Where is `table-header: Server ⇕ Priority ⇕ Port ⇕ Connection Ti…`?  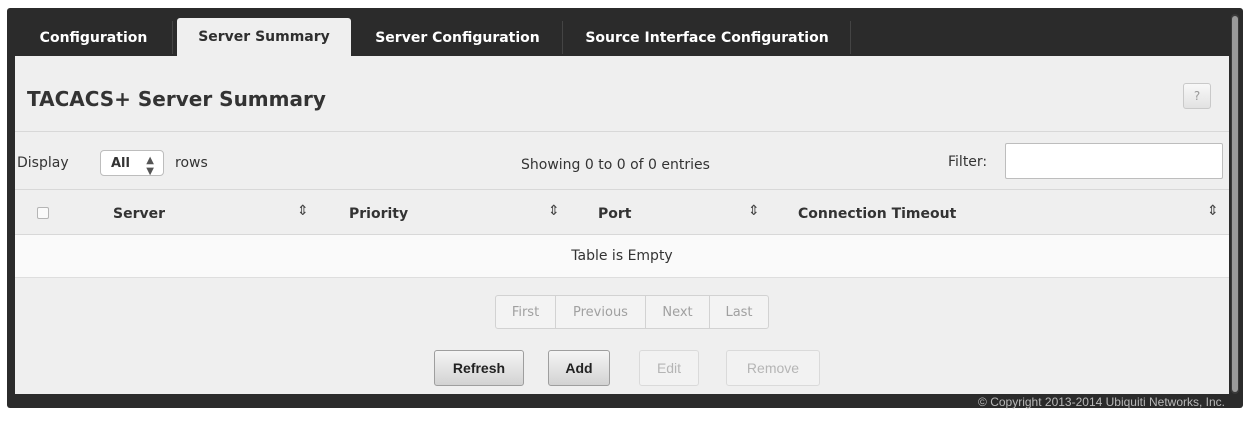
table-header: Server ⇕ Priority ⇕ Port ⇕ Connection Ti… is located at coordinates (622, 212).